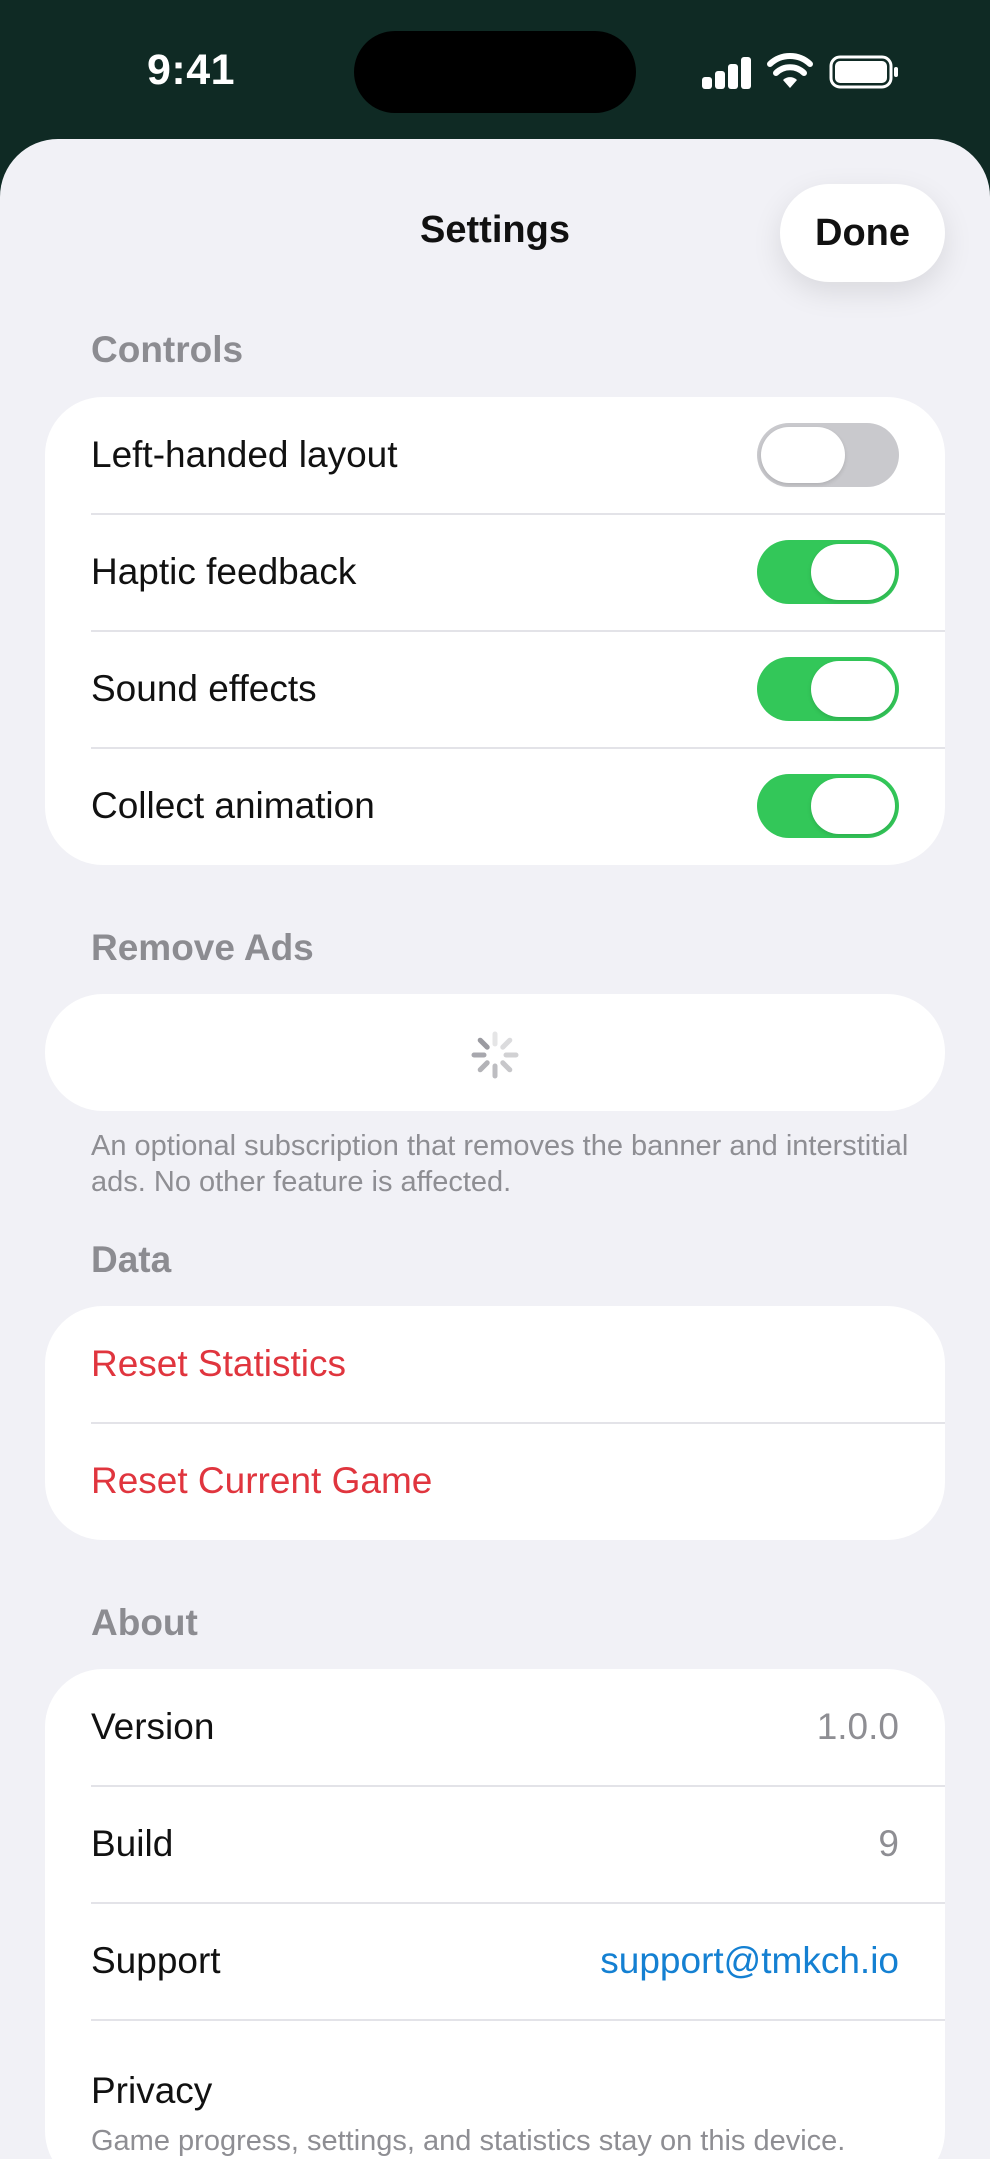 Image resolution: width=990 pixels, height=2159 pixels. I want to click on about-row-support: Support support@tmkch.io, so click(495, 1961).